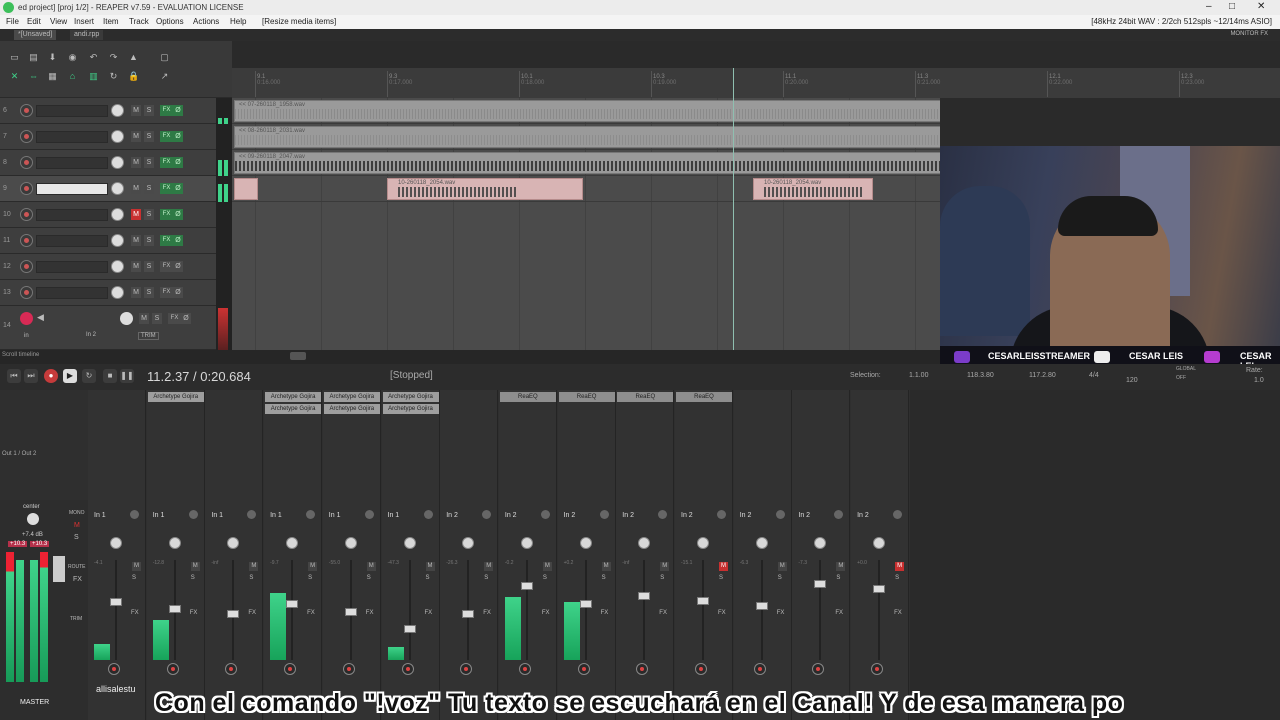 Image resolution: width=1280 pixels, height=720 pixels. Describe the element at coordinates (33, 519) in the screenshot. I see `master-pan-knob` at that location.